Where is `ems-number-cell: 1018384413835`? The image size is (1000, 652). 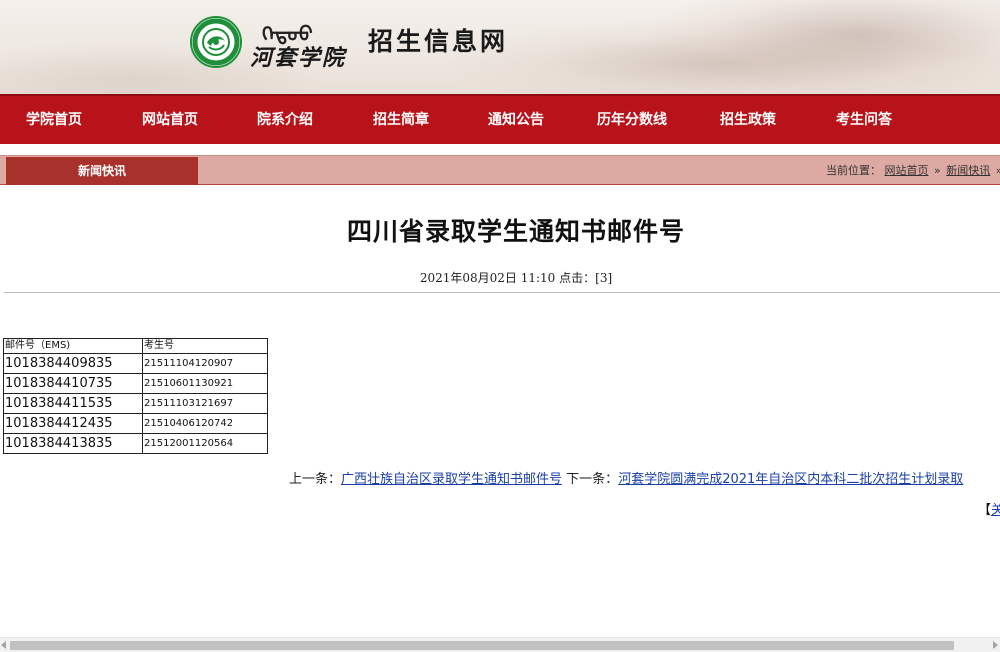 ems-number-cell: 1018384413835 is located at coordinates (73, 443).